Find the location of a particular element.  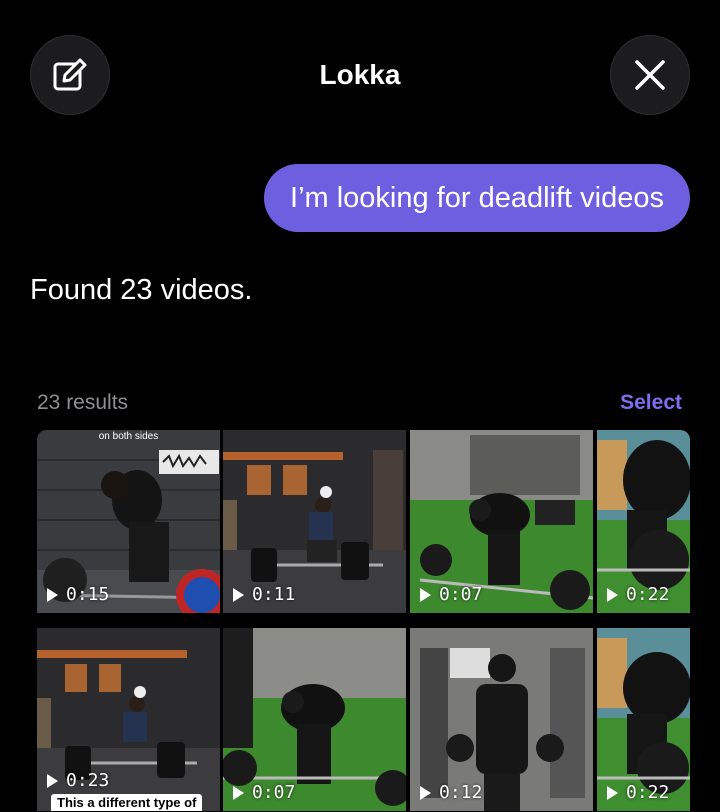

close-button is located at coordinates (650, 75).